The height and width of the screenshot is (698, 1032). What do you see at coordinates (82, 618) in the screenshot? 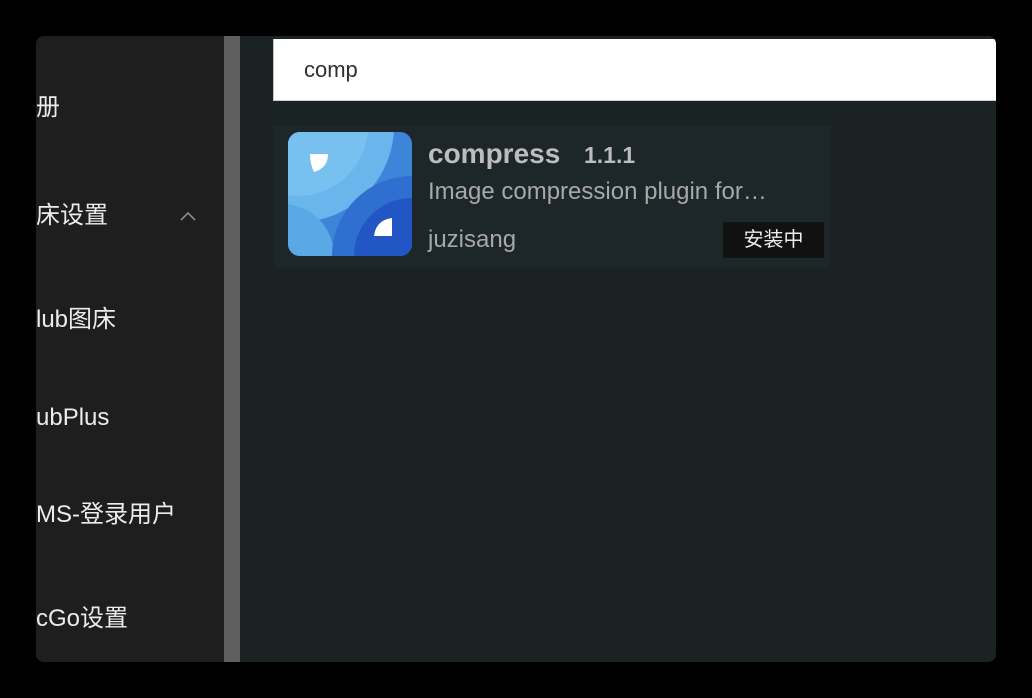
I see `sidebar-item-label: cGo设置` at bounding box center [82, 618].